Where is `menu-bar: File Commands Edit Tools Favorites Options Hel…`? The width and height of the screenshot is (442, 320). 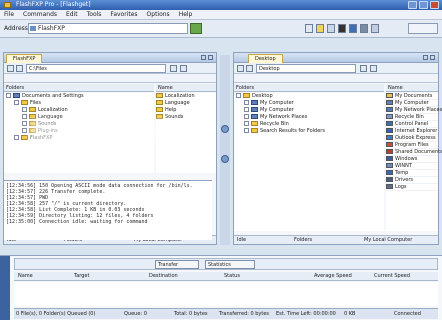
menu-bar: File Commands Edit Tools Favorites Options Hel… is located at coordinates (221, 15).